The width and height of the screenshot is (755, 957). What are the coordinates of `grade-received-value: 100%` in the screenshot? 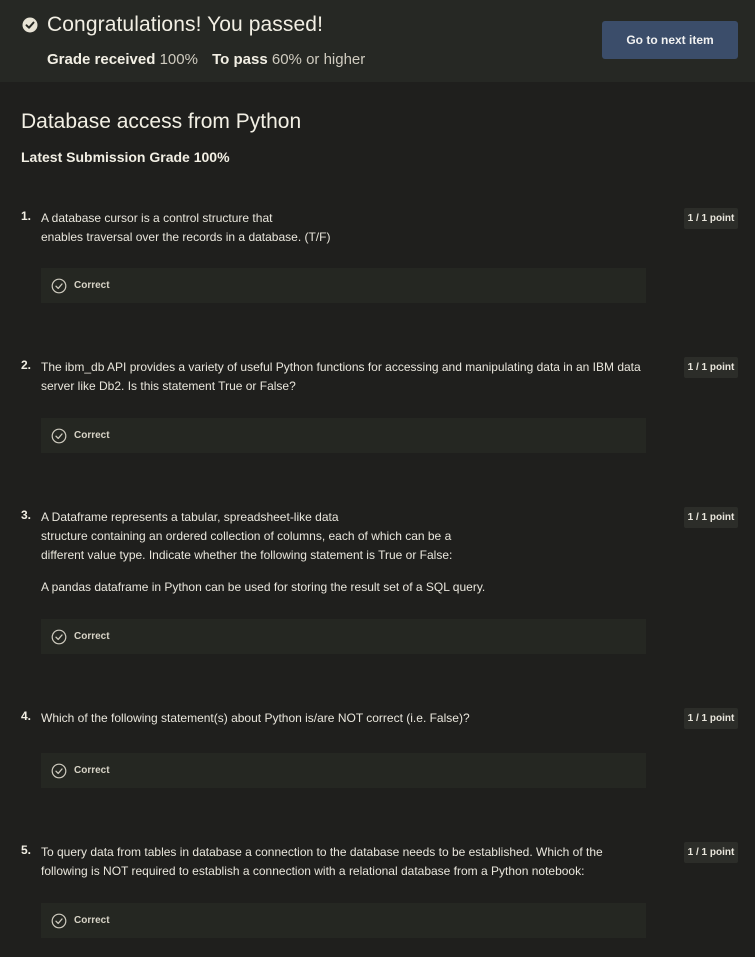 It's located at (178, 59).